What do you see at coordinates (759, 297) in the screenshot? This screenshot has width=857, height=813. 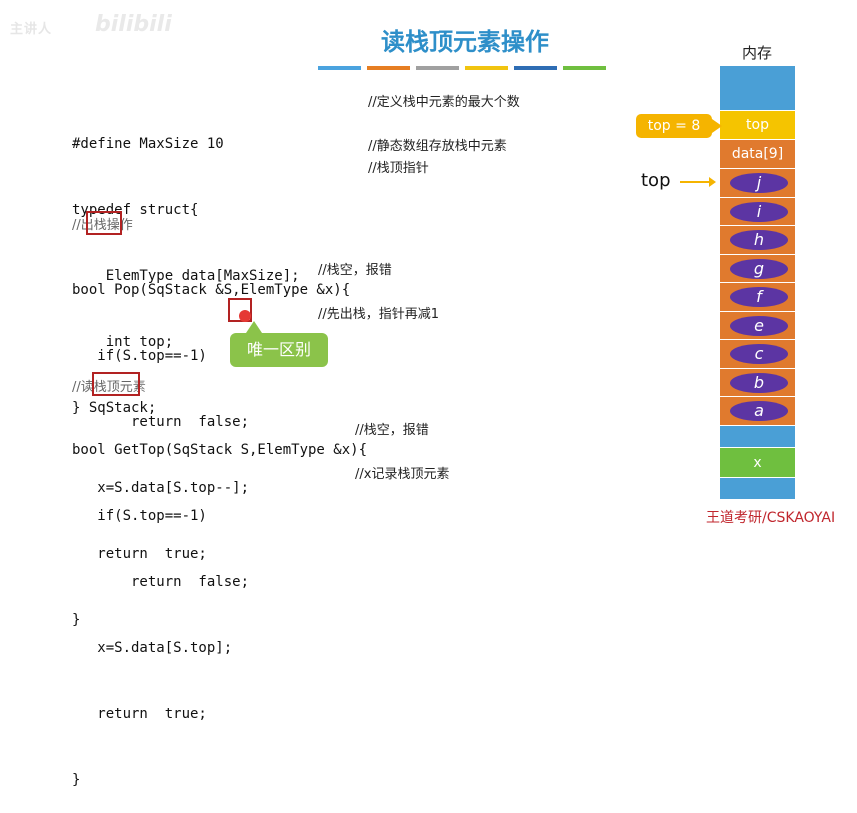 I see `stack-element: f` at bounding box center [759, 297].